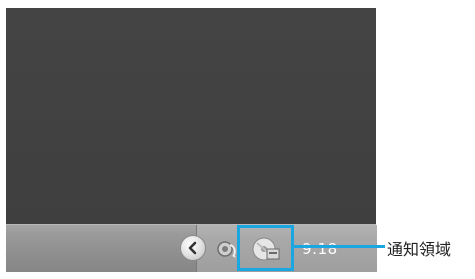 The width and height of the screenshot is (475, 279). What do you see at coordinates (339, 246) in the screenshot?
I see `callout-line` at bounding box center [339, 246].